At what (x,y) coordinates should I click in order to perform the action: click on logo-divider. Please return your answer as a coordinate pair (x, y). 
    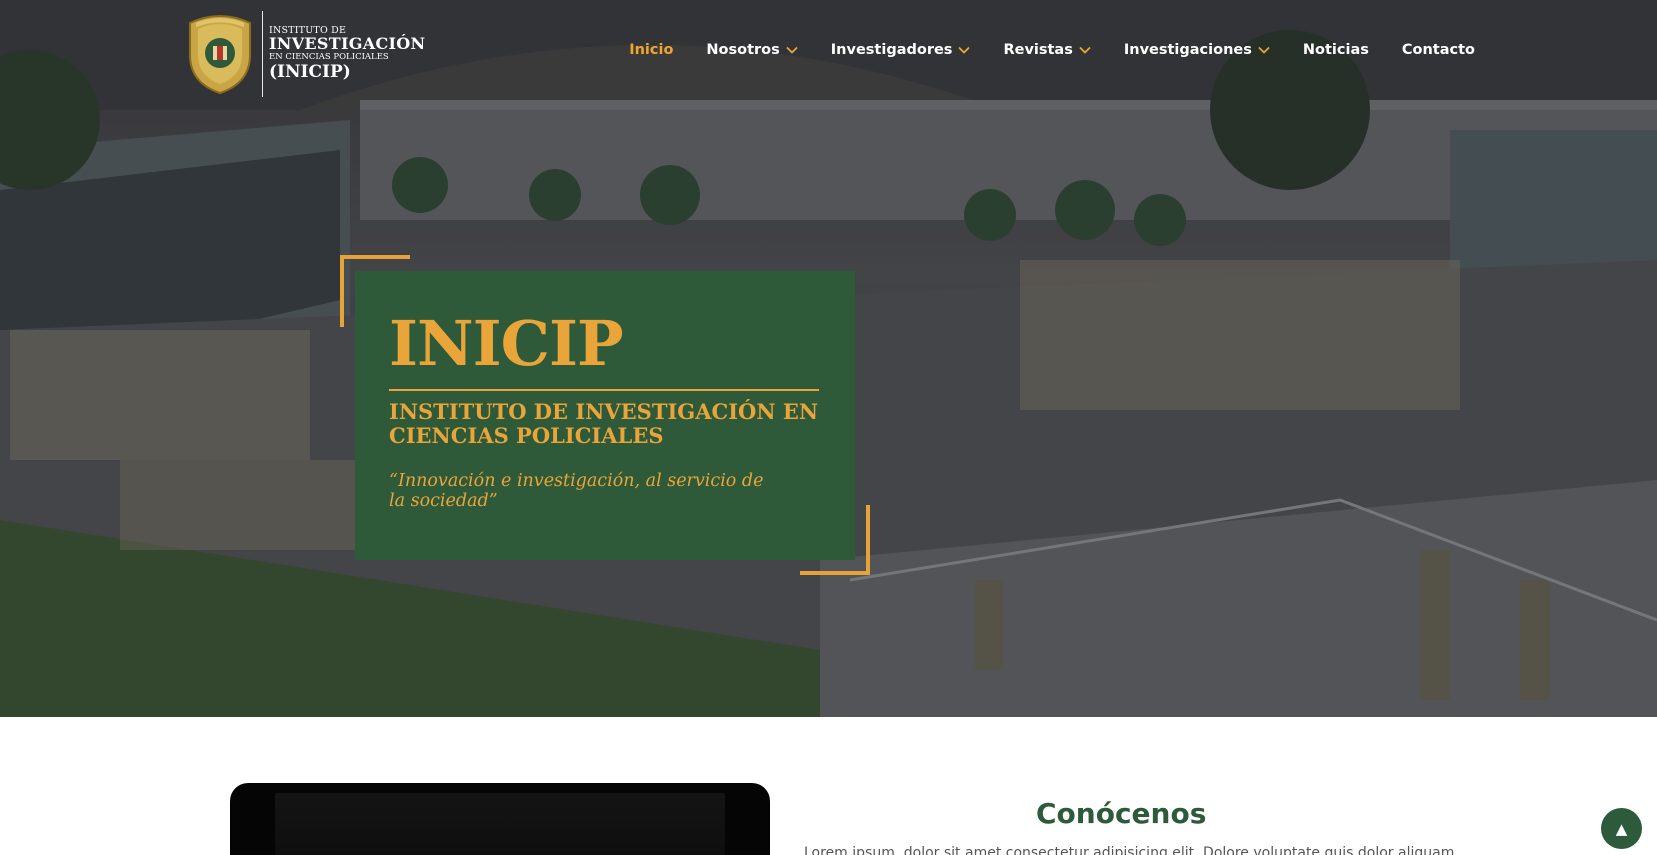
    Looking at the image, I should click on (262, 54).